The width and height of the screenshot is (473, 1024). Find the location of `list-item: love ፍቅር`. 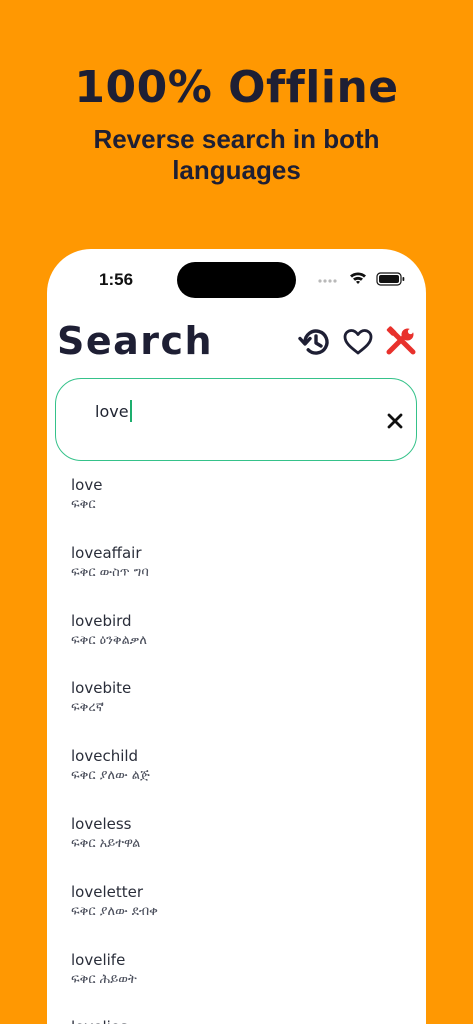

list-item: love ፍቅር is located at coordinates (236, 503).